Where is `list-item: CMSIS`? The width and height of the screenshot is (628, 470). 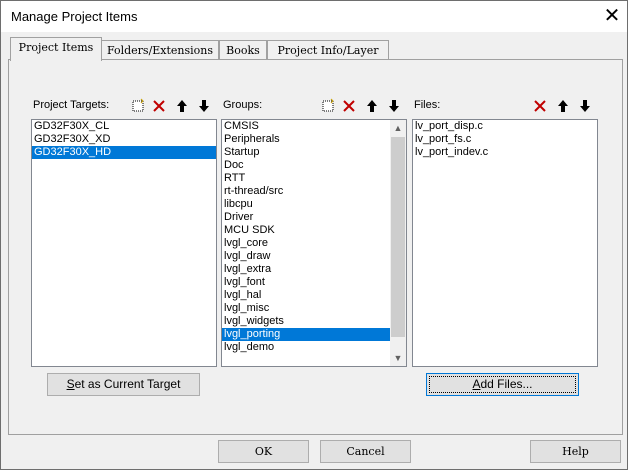
list-item: CMSIS is located at coordinates (314, 126).